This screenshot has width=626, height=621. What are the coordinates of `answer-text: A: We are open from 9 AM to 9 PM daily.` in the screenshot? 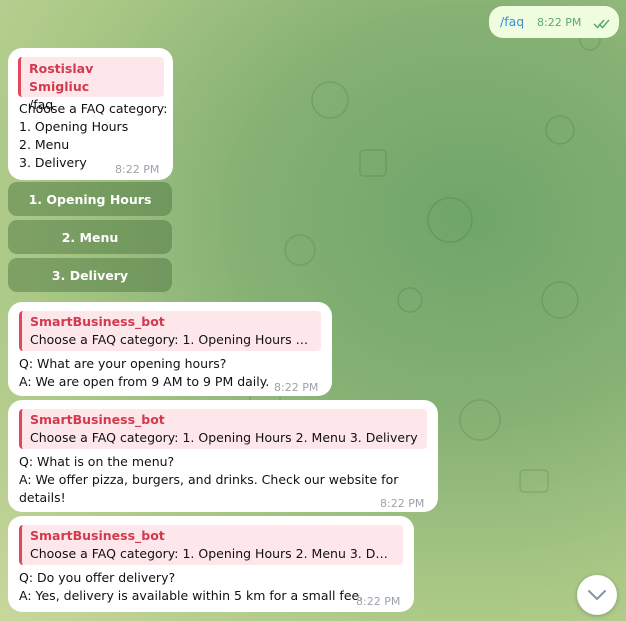 It's located at (144, 381).